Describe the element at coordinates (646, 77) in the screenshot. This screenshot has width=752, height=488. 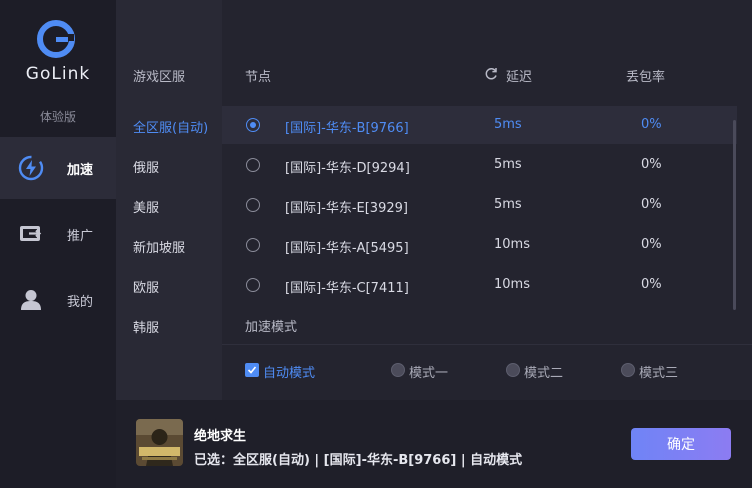
I see `loss-column-header: 丢包率` at that location.